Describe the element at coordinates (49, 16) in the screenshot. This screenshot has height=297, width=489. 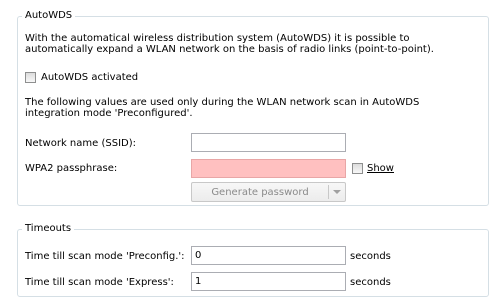
I see `autowds-legend: AutoWDS` at that location.